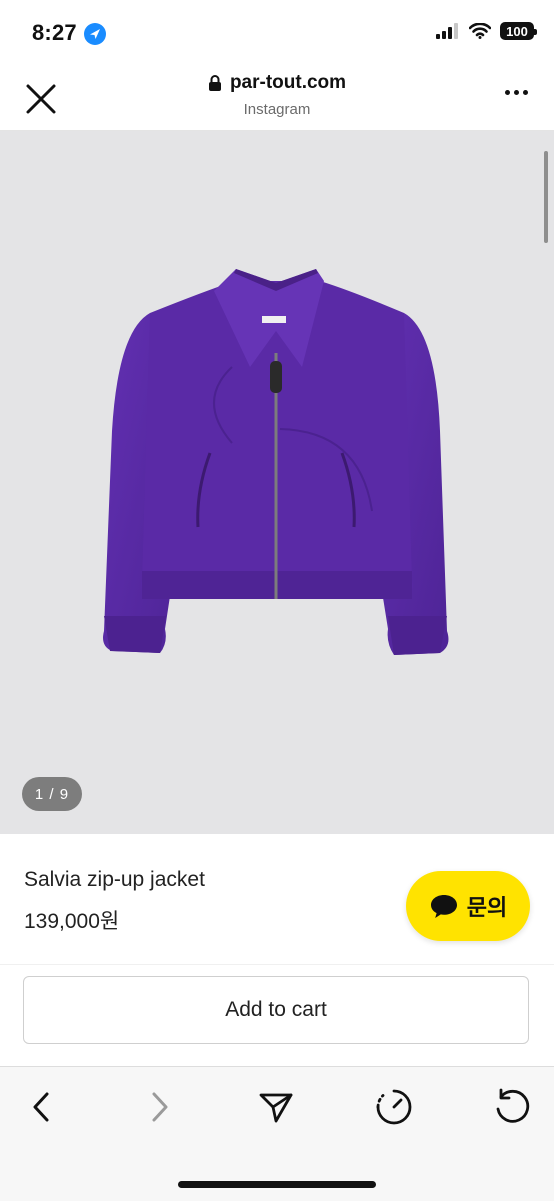 This screenshot has width=554, height=1201. What do you see at coordinates (487, 907) in the screenshot?
I see `inquiry-label: 문의` at bounding box center [487, 907].